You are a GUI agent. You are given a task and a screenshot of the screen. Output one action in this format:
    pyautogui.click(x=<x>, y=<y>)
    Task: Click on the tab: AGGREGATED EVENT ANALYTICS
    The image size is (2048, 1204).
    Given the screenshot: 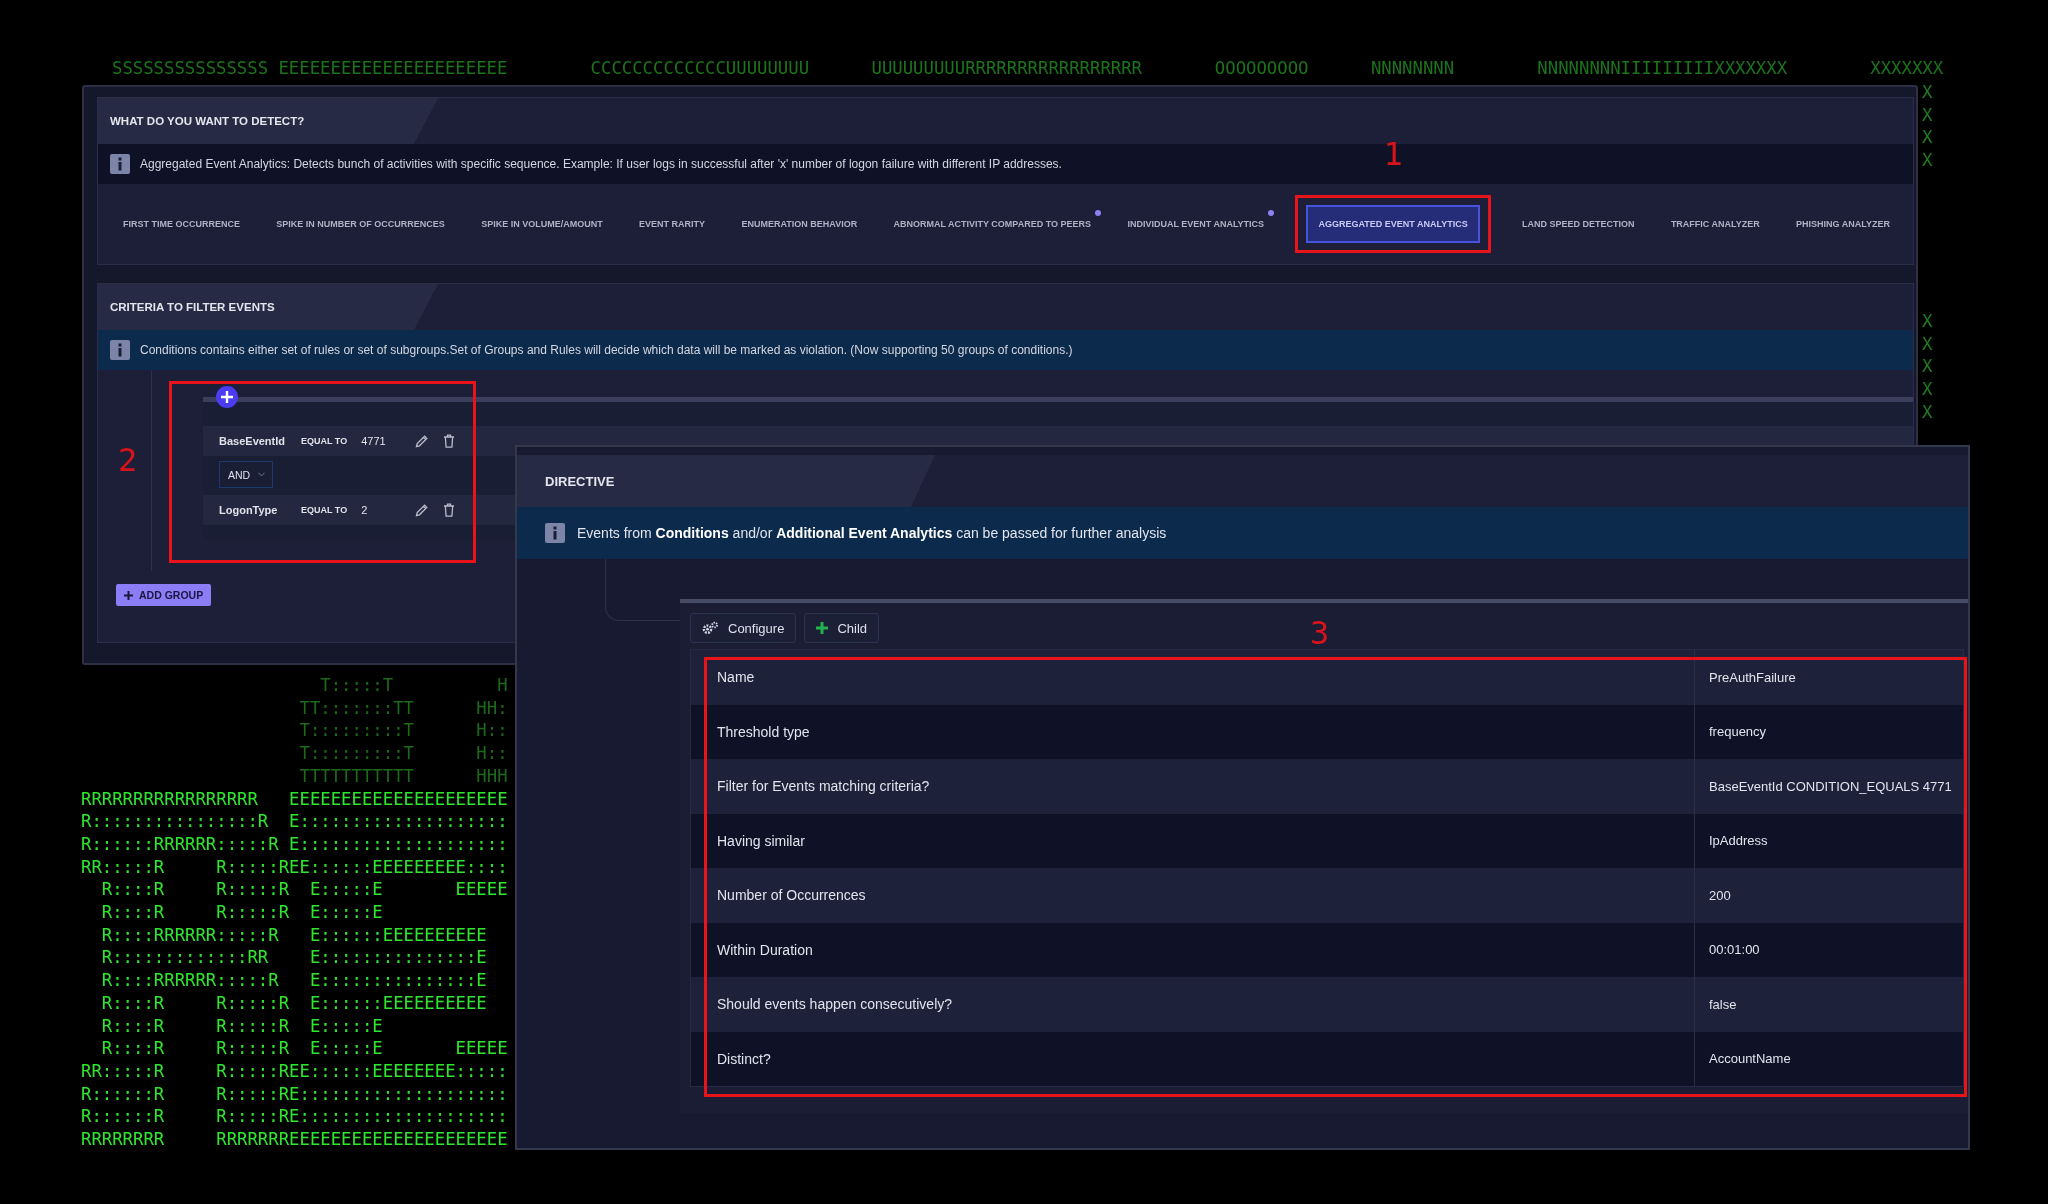 What is the action you would take?
    pyautogui.click(x=1393, y=224)
    